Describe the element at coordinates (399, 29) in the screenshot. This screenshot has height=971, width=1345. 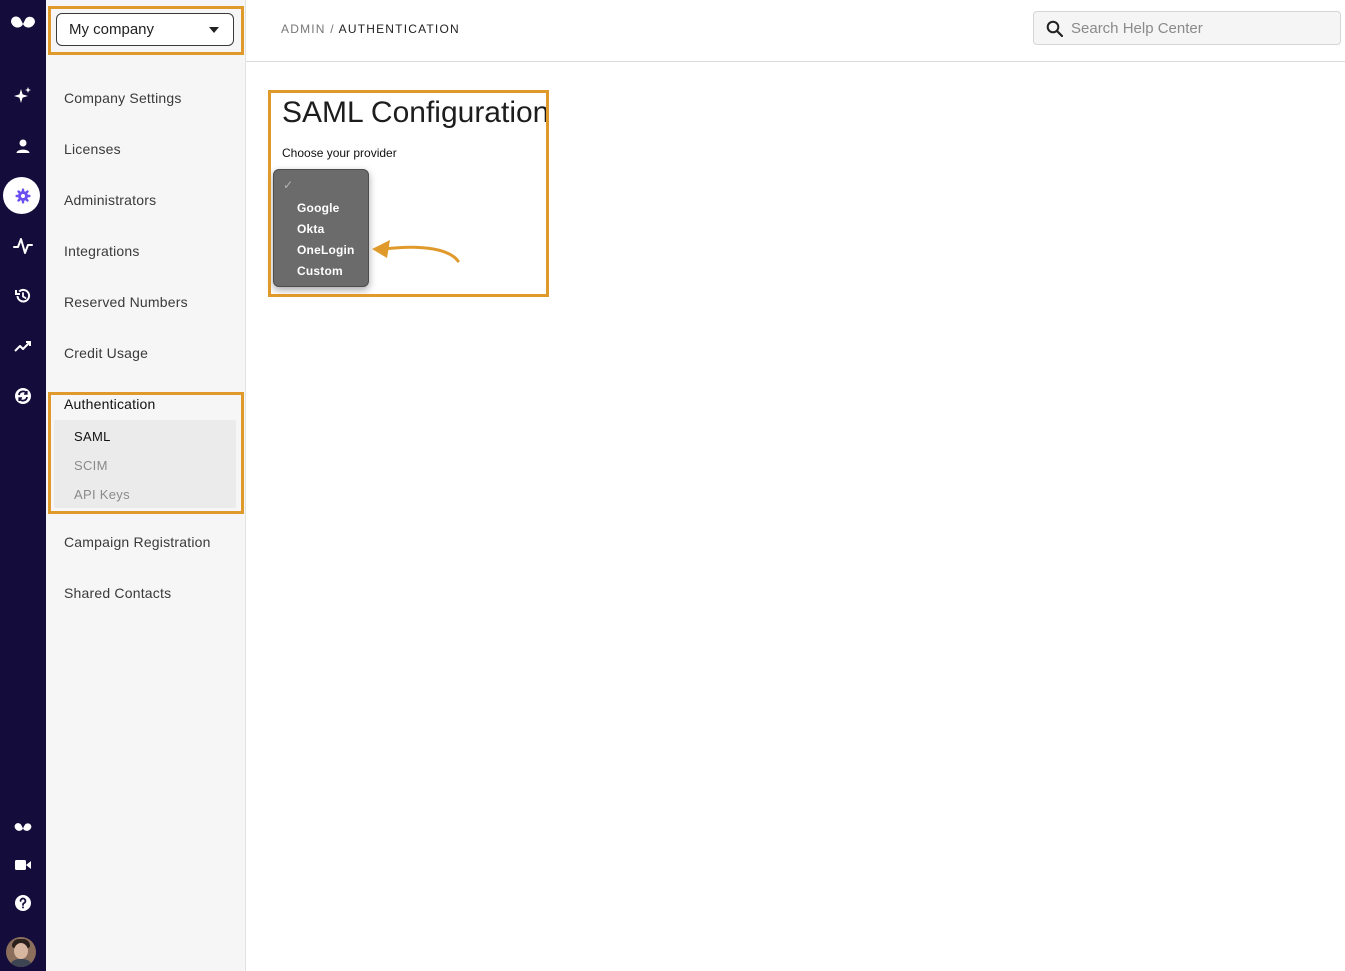
I see `breadcrumb-current: AUTHENTICATION` at that location.